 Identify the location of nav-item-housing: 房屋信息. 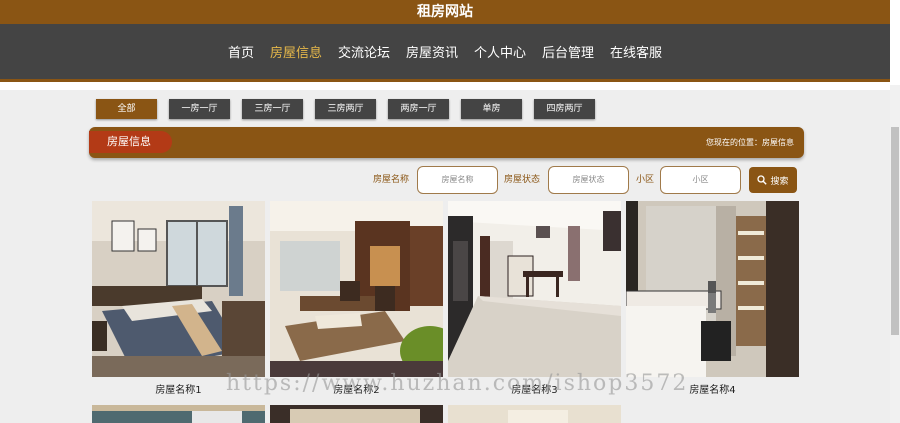
(296, 51).